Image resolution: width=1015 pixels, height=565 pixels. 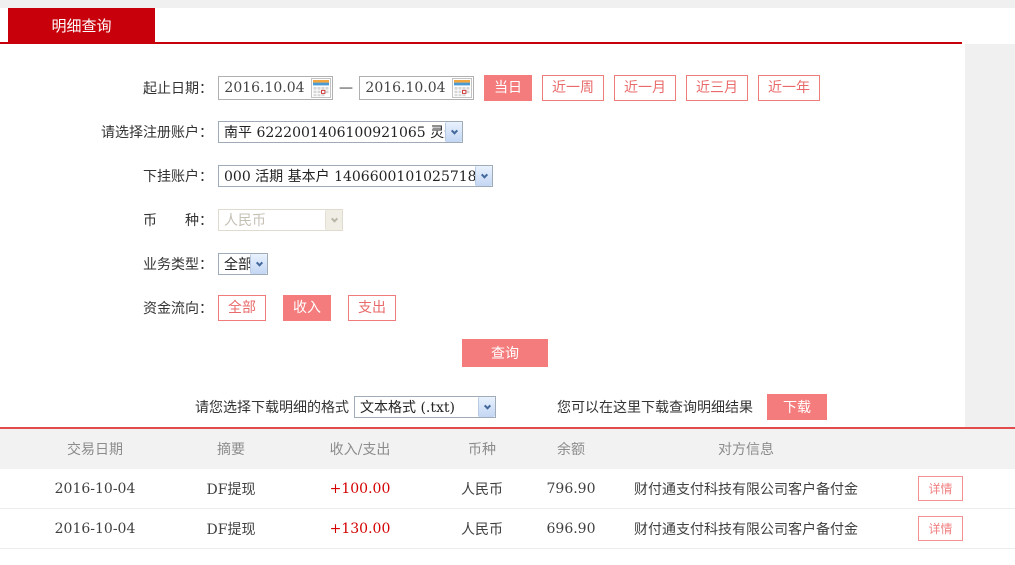 I want to click on date-from-input: 2016.10.04, so click(x=275, y=88).